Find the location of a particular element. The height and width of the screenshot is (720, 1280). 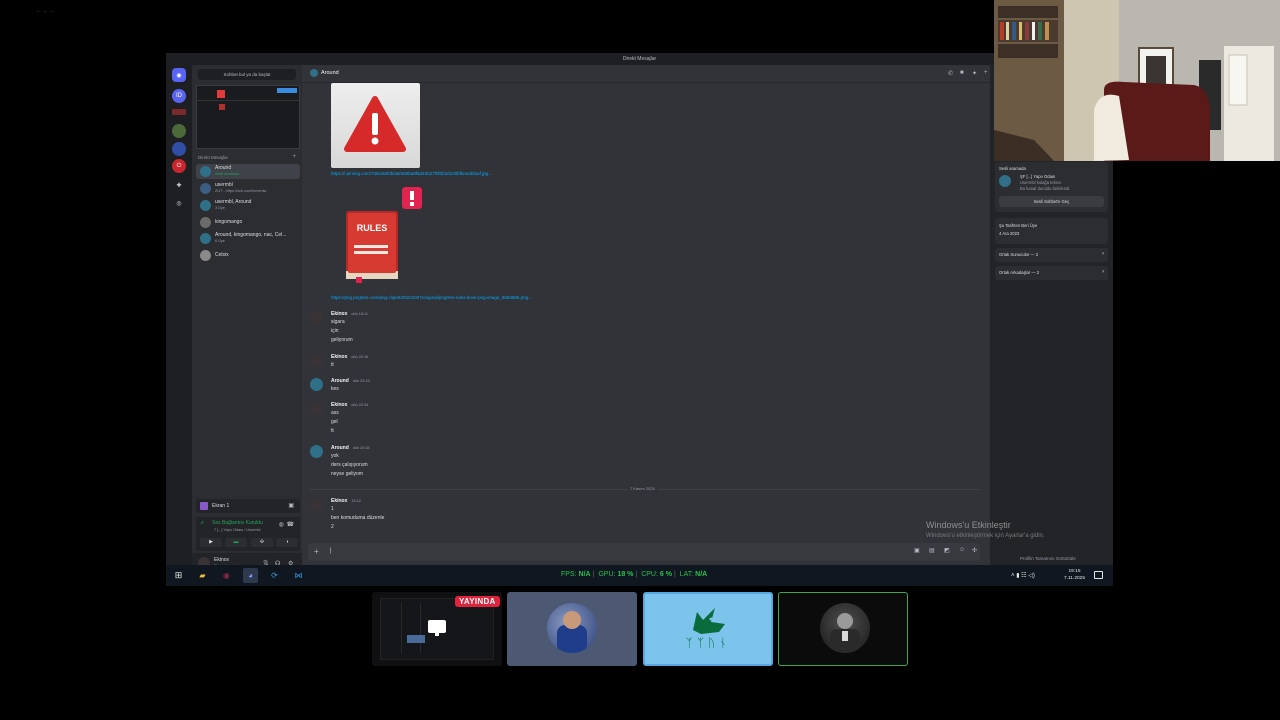

server-icon-redlogo: ⏻ is located at coordinates (179, 166).